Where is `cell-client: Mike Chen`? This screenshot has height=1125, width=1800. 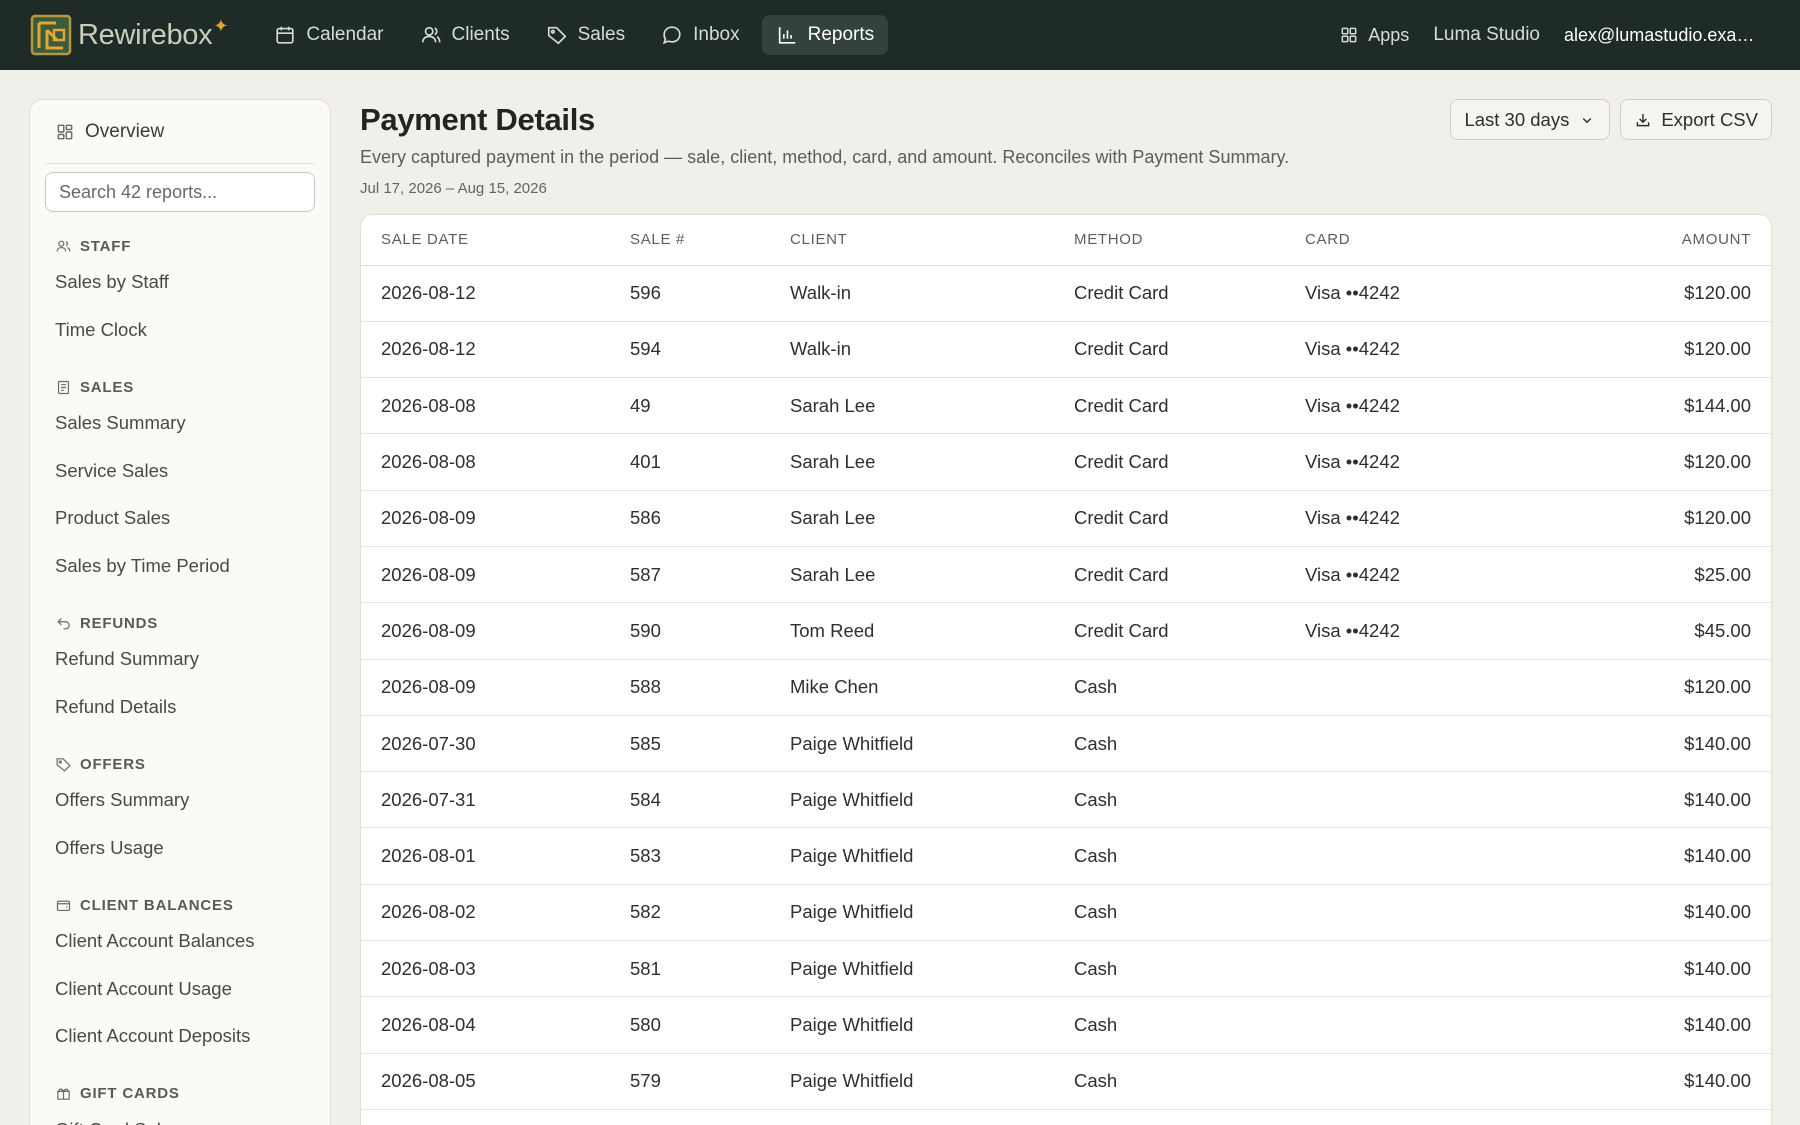
cell-client: Mike Chen is located at coordinates (912, 687).